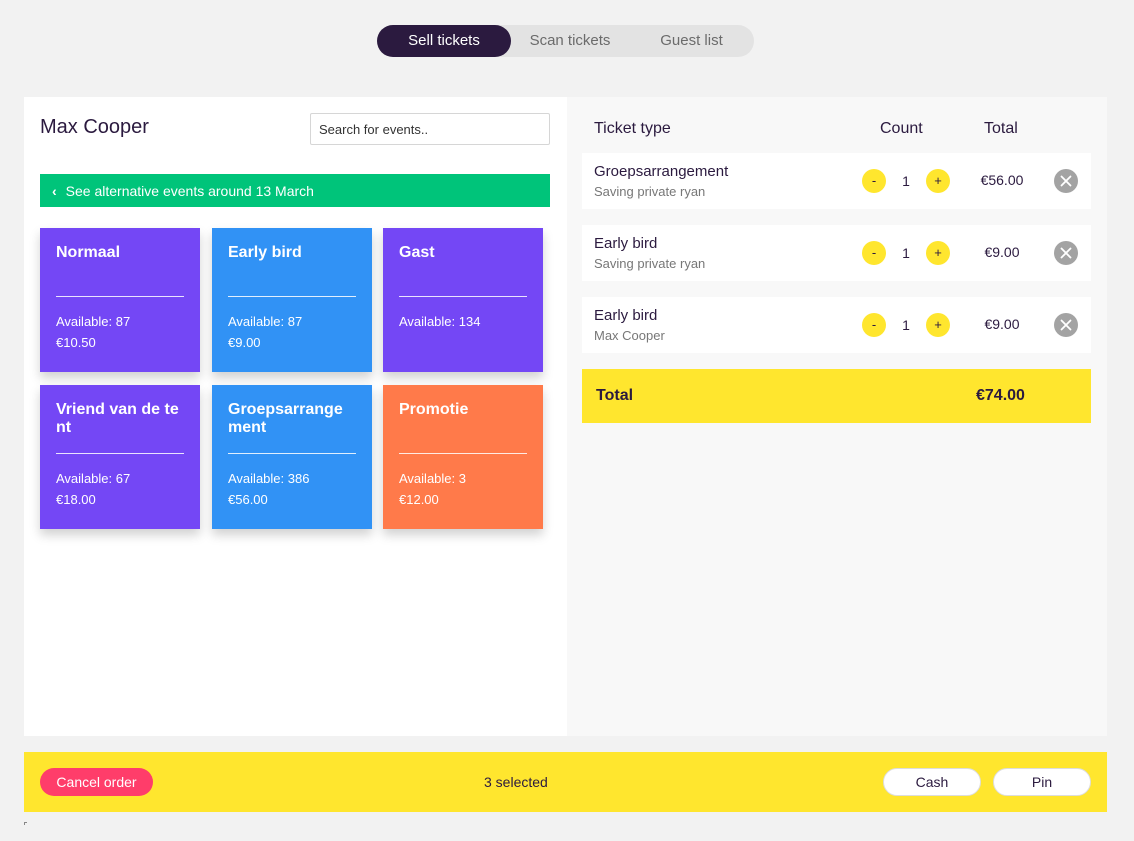 This screenshot has height=841, width=1134. I want to click on ticket-card-available: Available: 67, so click(93, 478).